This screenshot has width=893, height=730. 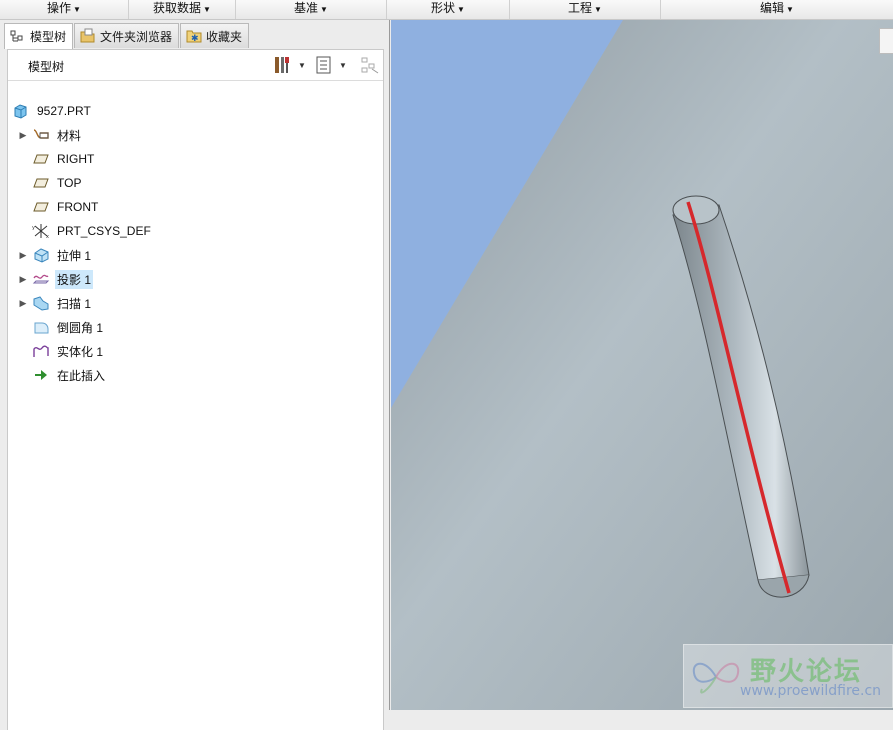 What do you see at coordinates (41, 351) in the screenshot?
I see `solidify-icon` at bounding box center [41, 351].